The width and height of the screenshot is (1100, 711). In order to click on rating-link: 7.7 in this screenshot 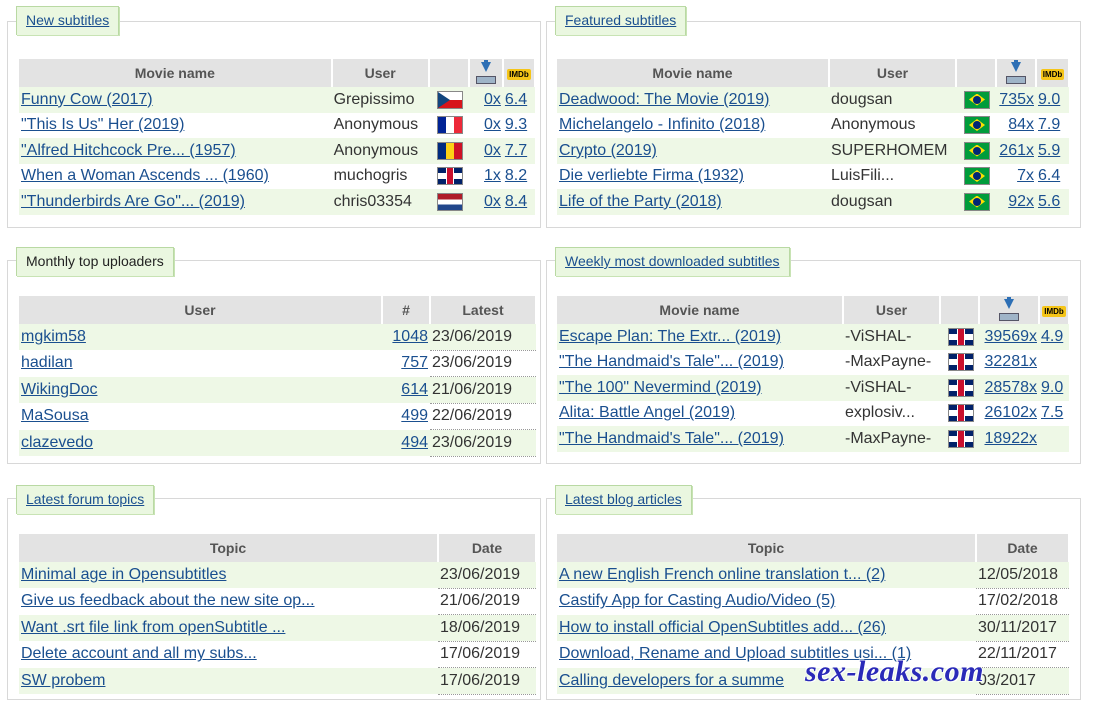, I will do `click(516, 150)`.